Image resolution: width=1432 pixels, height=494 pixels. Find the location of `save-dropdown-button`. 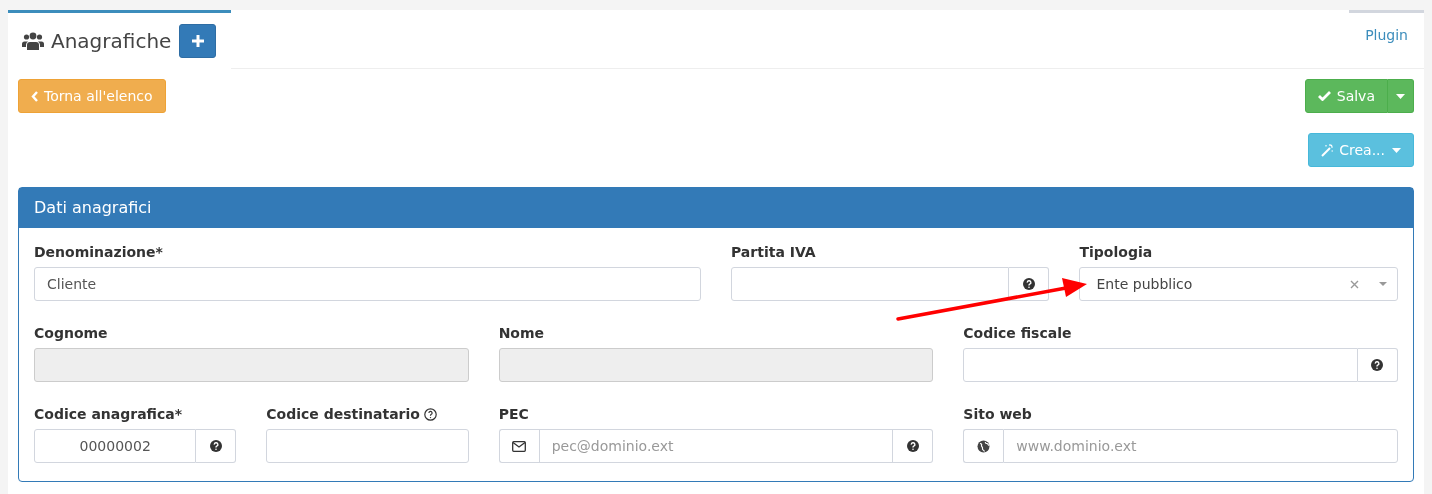

save-dropdown-button is located at coordinates (1401, 96).